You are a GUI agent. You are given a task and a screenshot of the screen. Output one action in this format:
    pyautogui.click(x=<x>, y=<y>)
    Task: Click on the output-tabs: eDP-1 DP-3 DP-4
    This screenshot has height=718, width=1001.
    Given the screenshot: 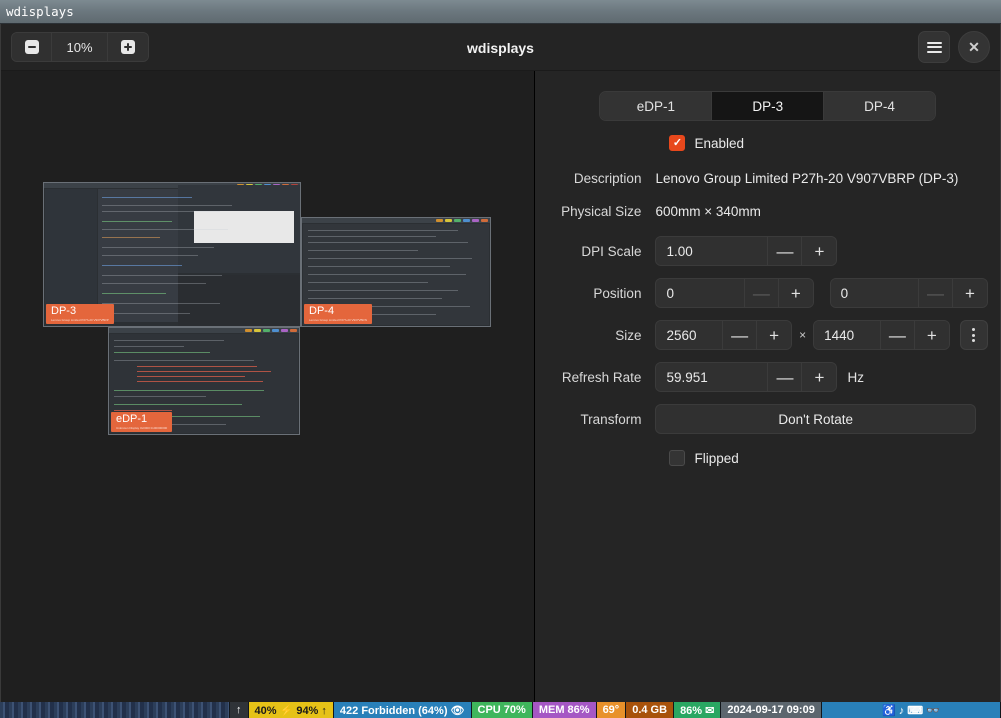 What is the action you would take?
    pyautogui.click(x=767, y=106)
    